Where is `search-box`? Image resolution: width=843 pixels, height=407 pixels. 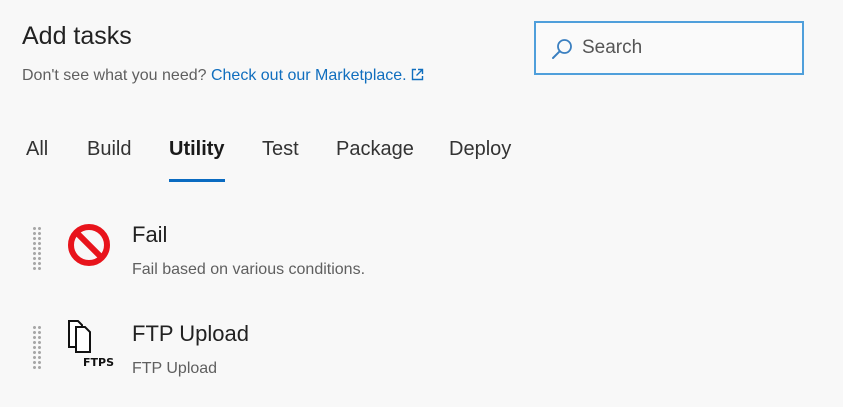 search-box is located at coordinates (669, 48).